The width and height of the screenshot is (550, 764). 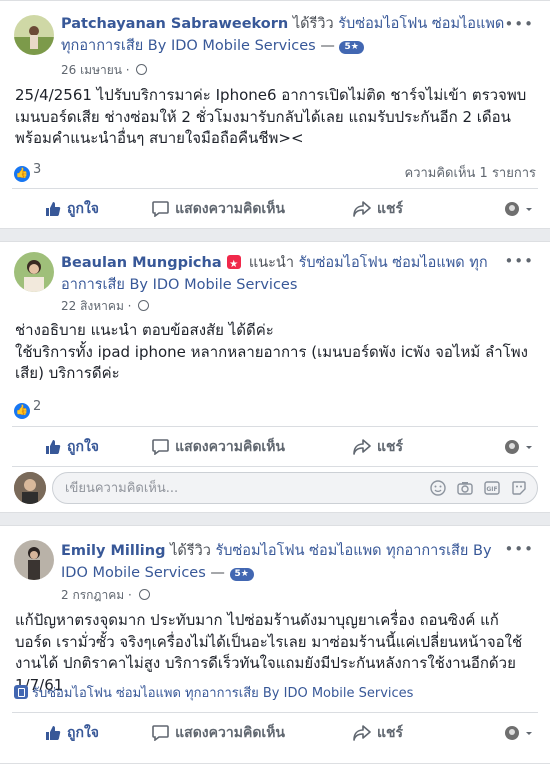 I want to click on reaction-summary: 👍 3, so click(x=27, y=171).